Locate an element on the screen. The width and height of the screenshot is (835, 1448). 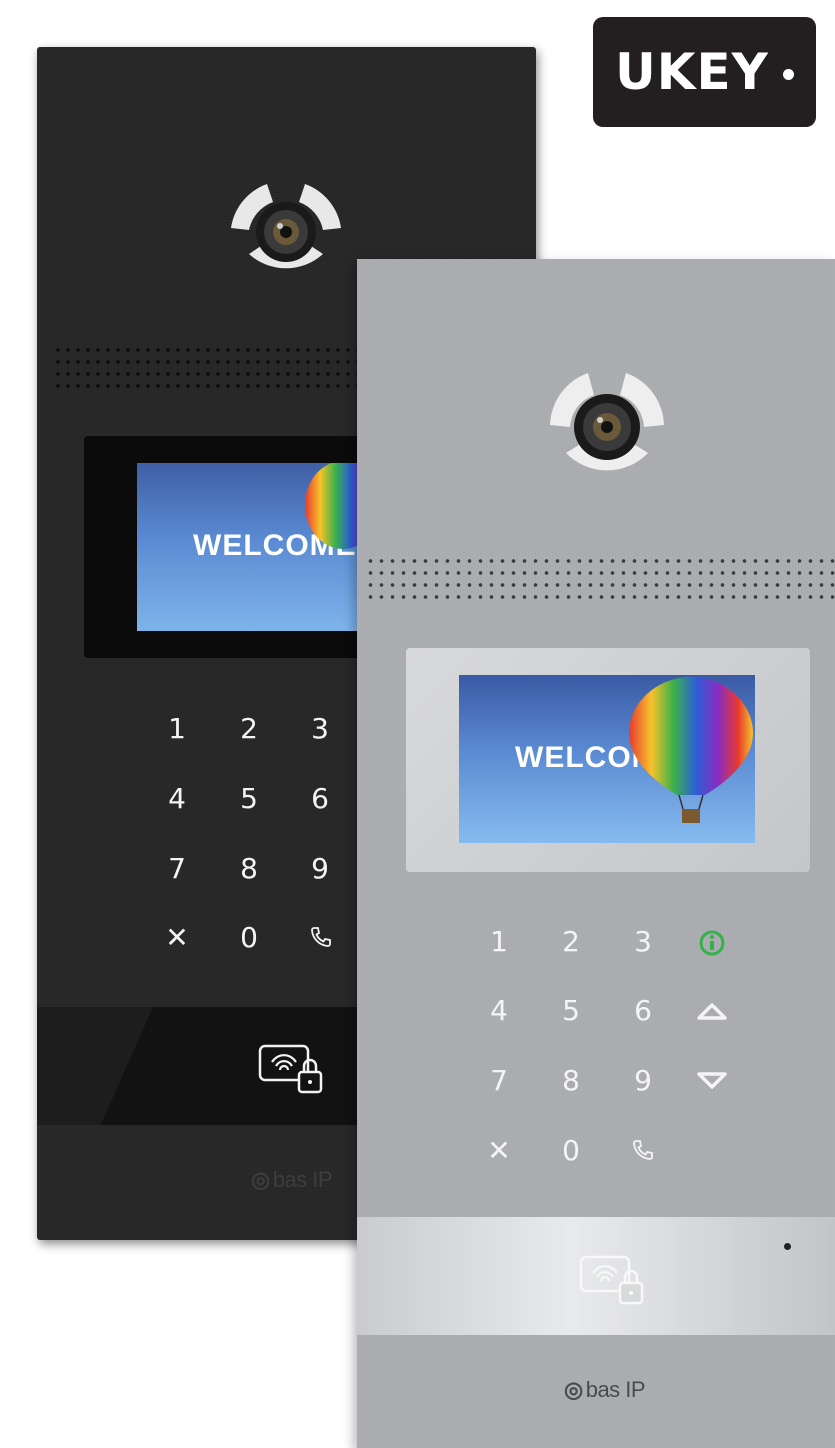
brand-badge-text: UKEY is located at coordinates (692, 72).